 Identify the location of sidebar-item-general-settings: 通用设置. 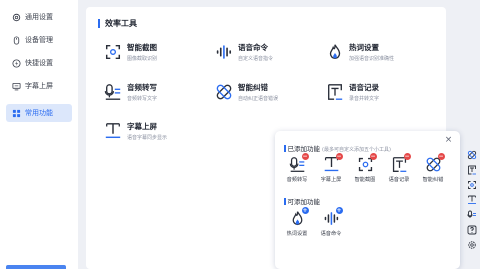
(39, 17).